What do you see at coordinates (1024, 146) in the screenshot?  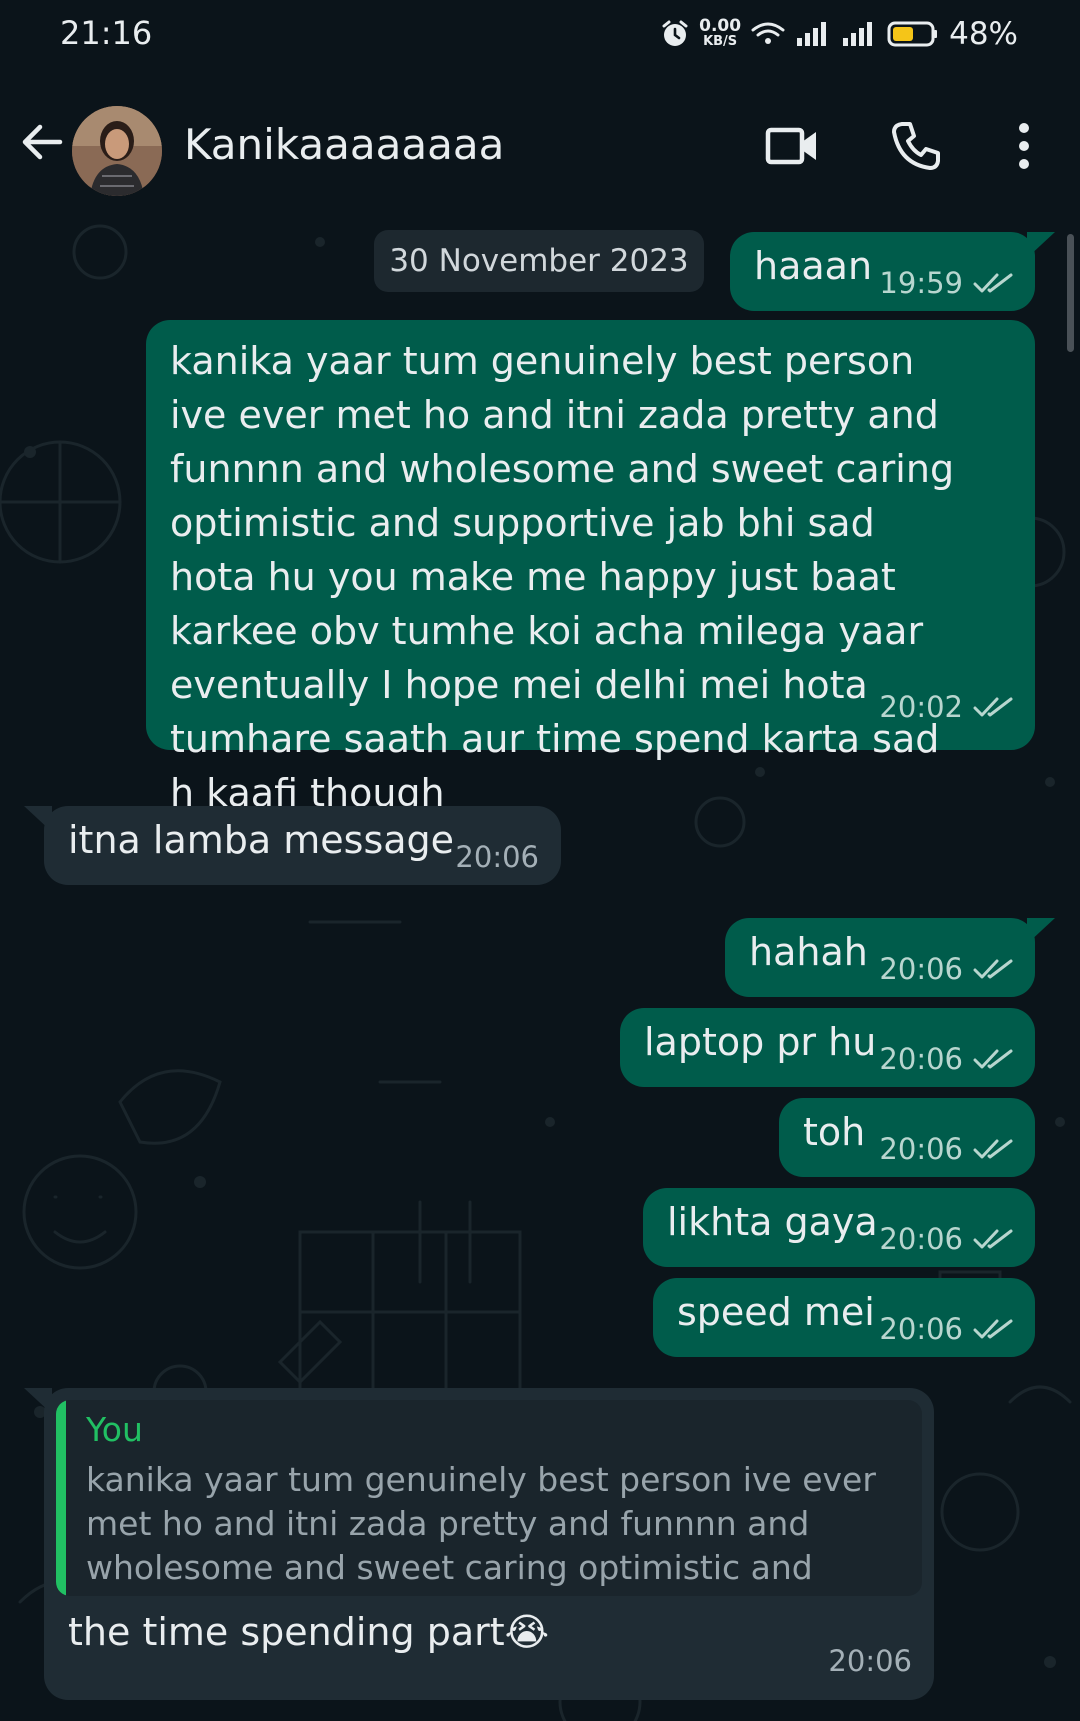 I see `more-options-icon` at bounding box center [1024, 146].